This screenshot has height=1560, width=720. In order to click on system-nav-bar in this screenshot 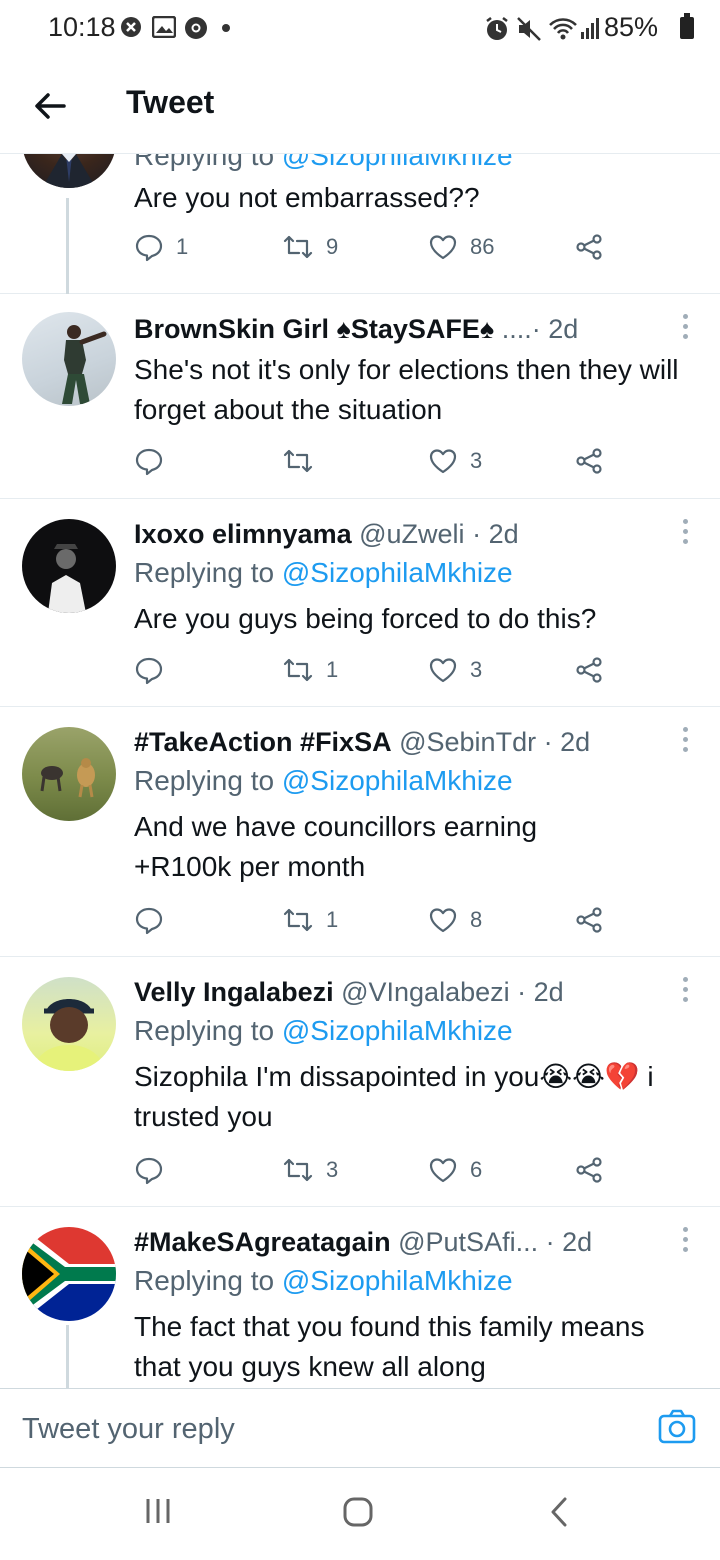, I will do `click(360, 1514)`.